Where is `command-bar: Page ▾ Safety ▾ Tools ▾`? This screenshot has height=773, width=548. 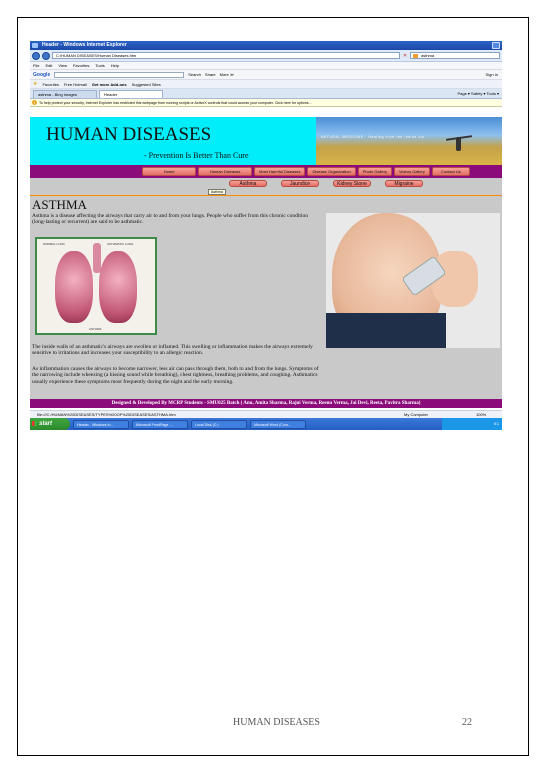 command-bar: Page ▾ Safety ▾ Tools ▾ is located at coordinates (478, 93).